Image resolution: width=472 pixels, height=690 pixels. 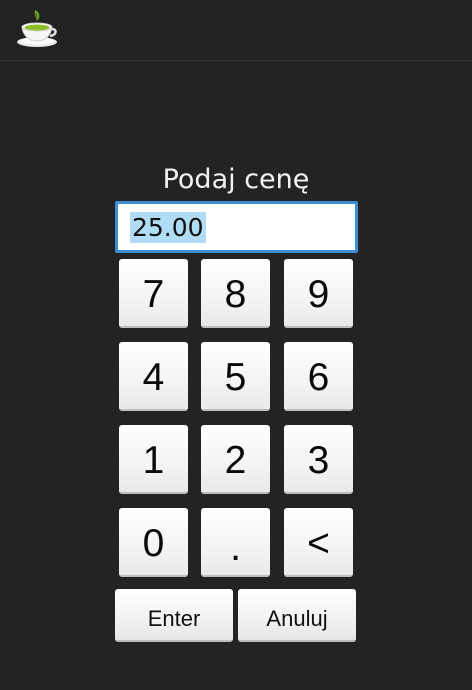 What do you see at coordinates (168, 227) in the screenshot?
I see `price-input-value: 25.00` at bounding box center [168, 227].